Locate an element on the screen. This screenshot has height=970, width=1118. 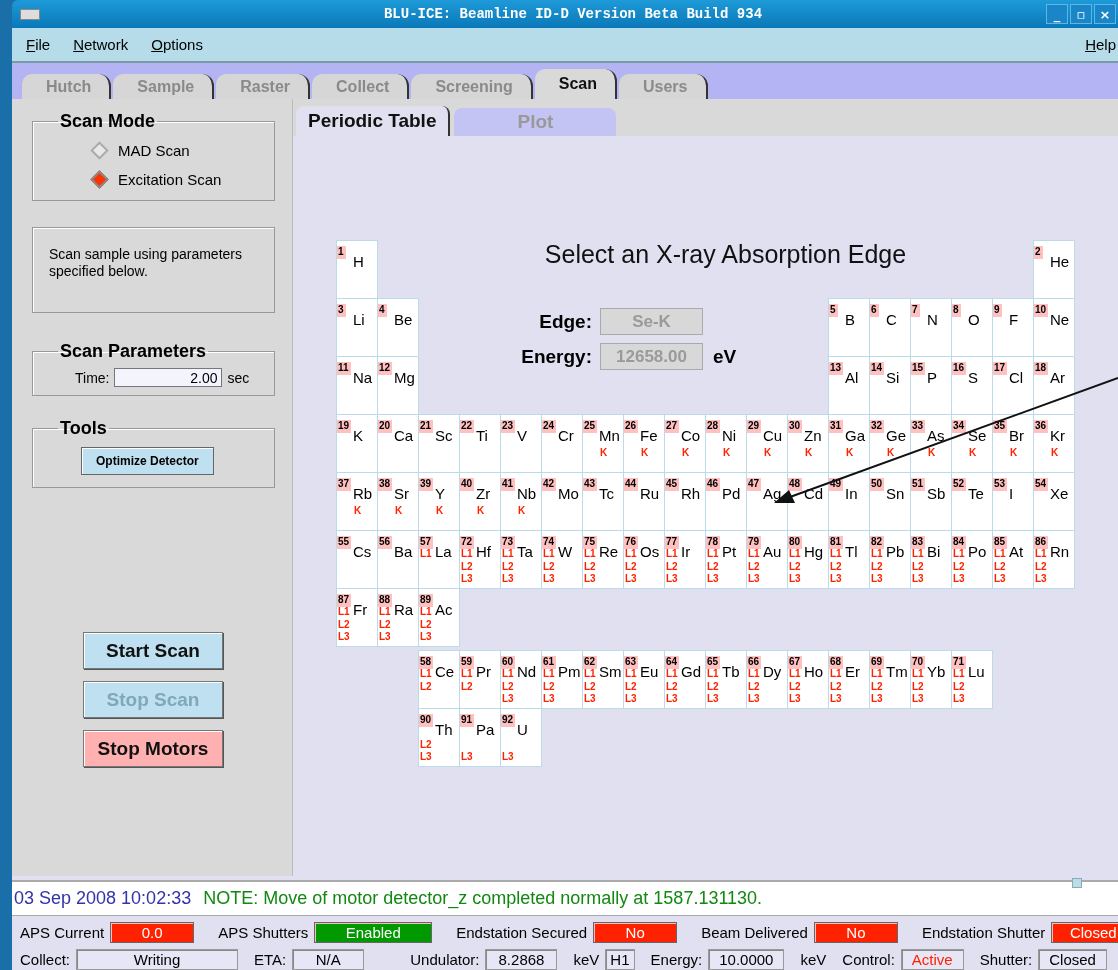
help-menu: Help is located at coordinates (1100, 44).